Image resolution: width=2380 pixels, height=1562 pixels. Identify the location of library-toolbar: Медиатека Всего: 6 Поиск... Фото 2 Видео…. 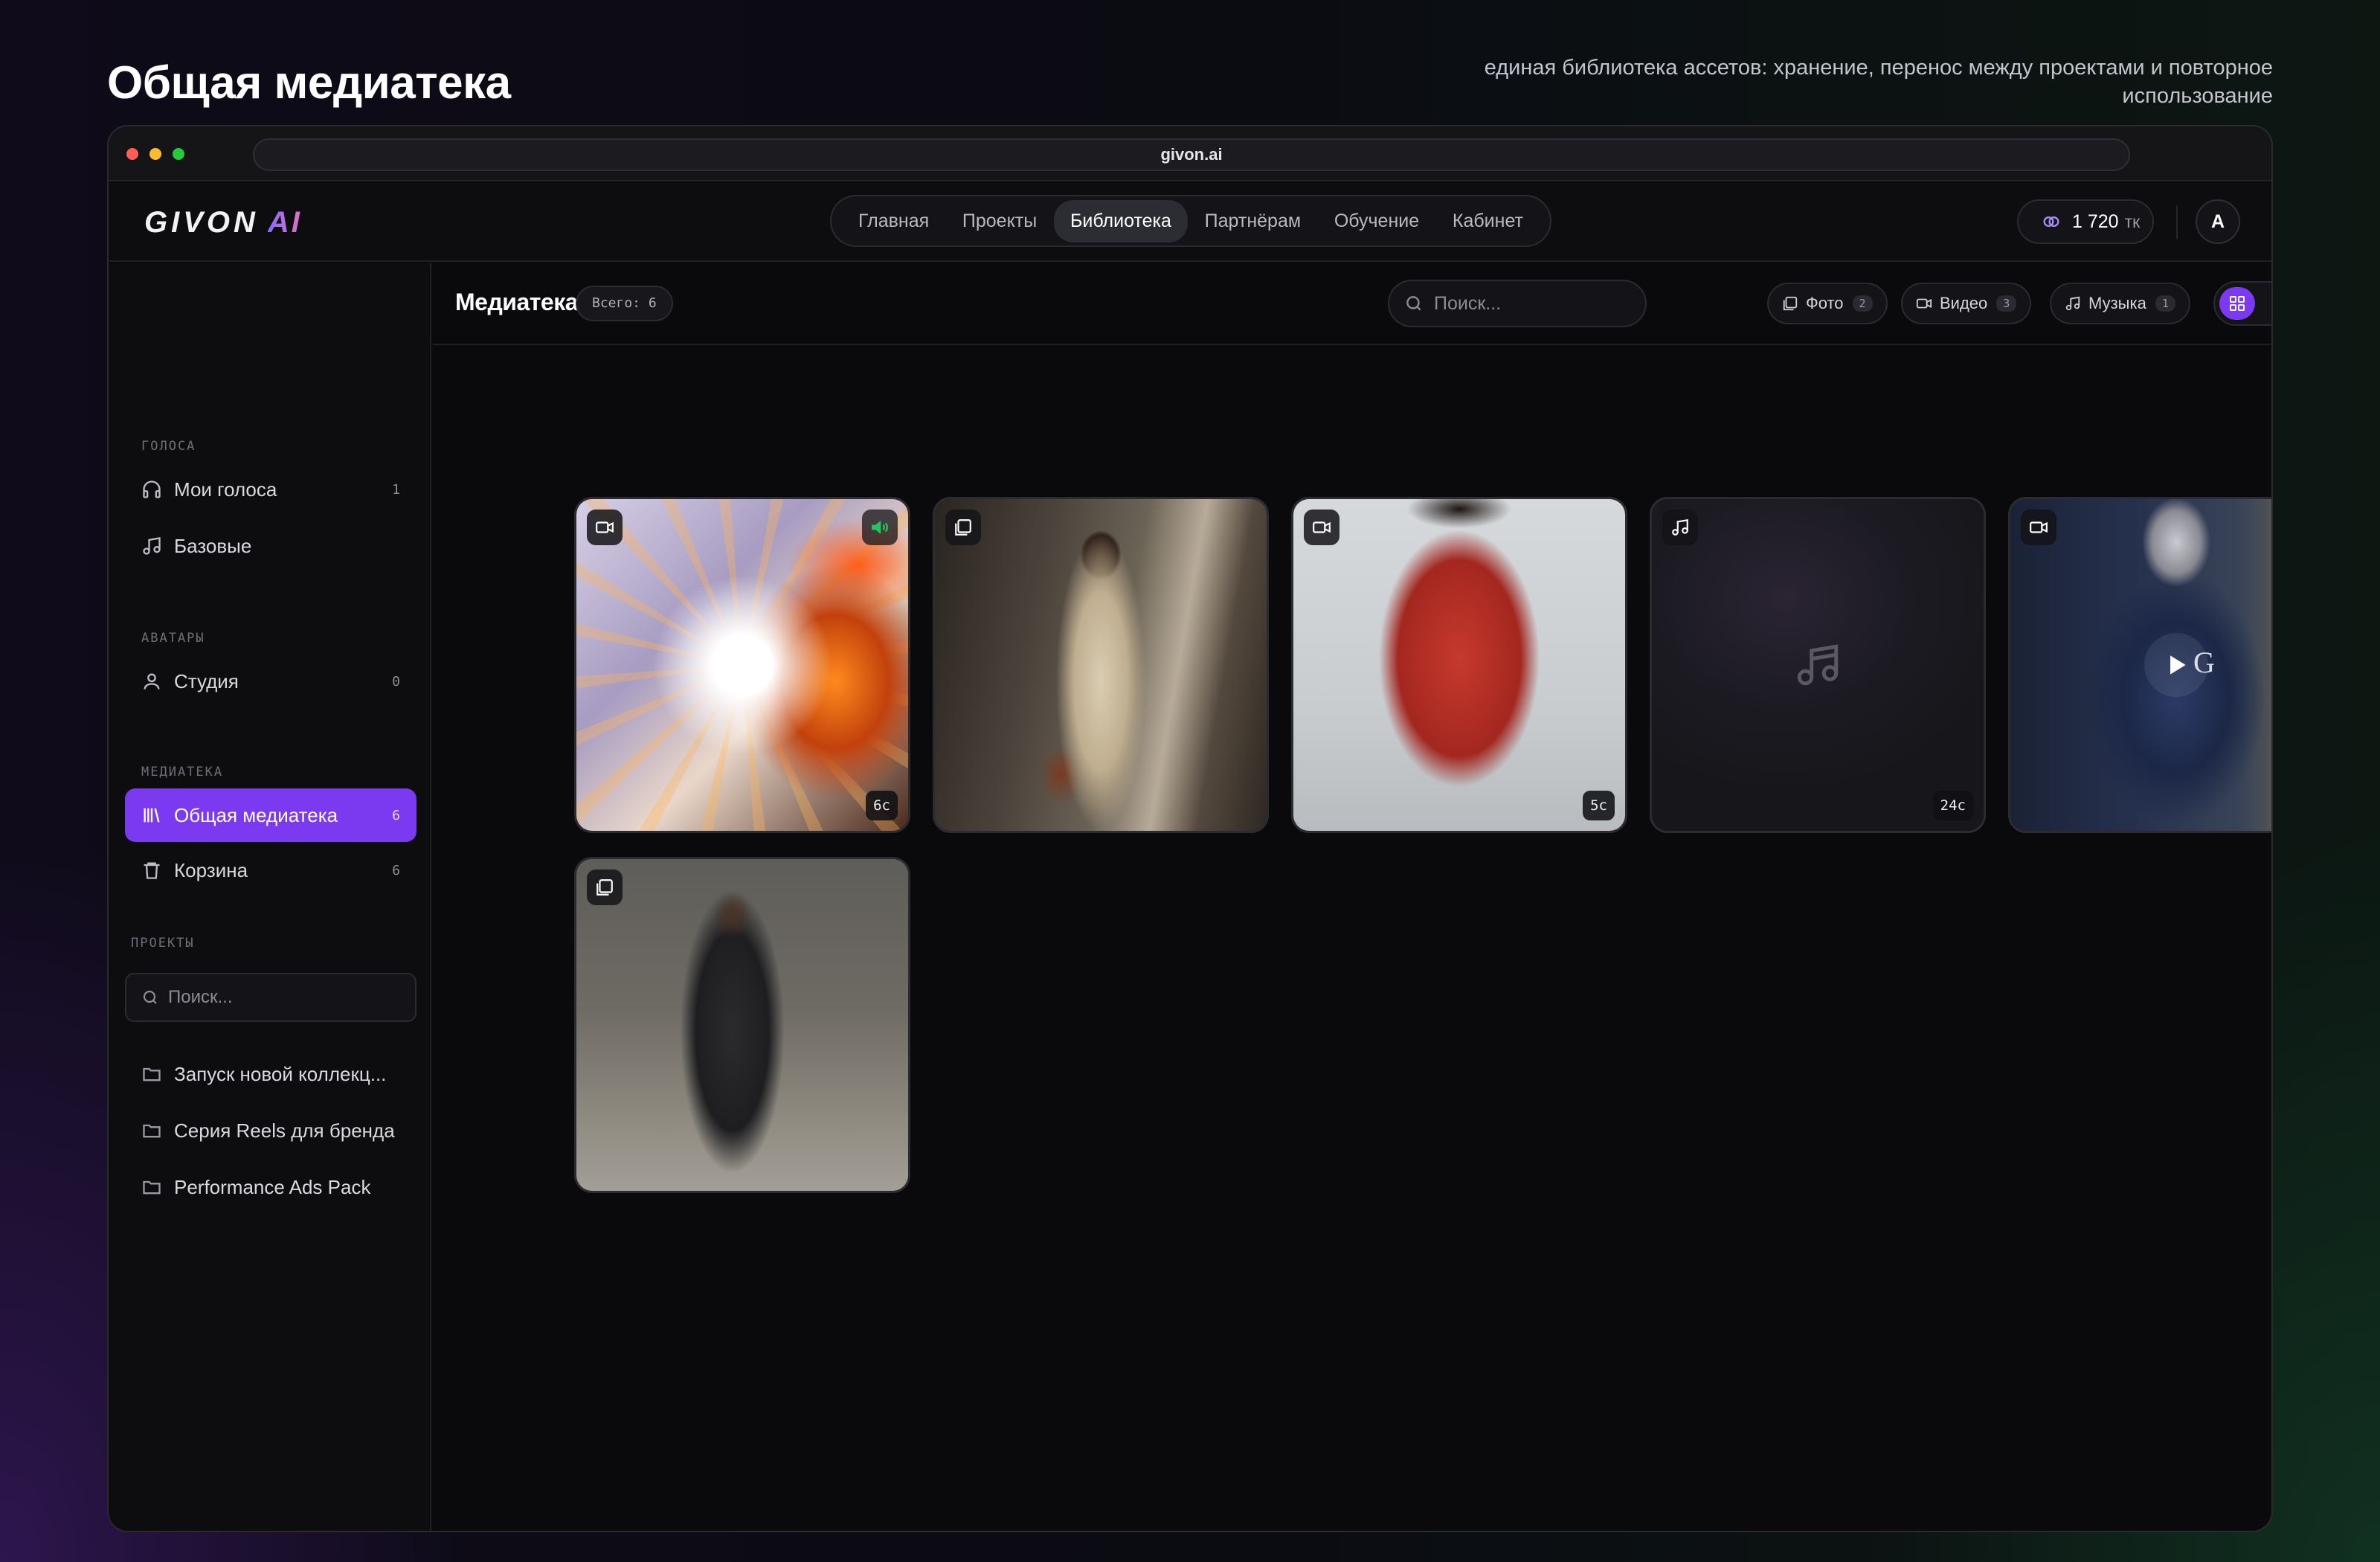
(1352, 304).